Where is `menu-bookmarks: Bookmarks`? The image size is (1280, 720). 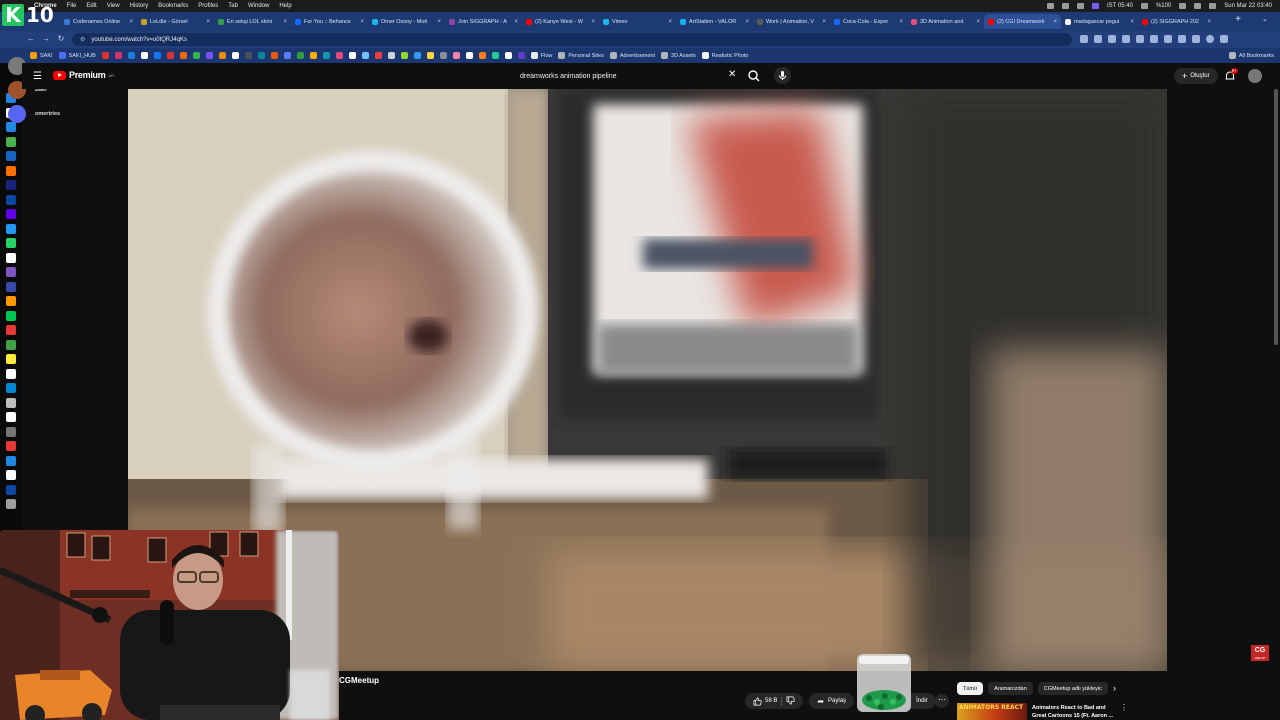 menu-bookmarks: Bookmarks is located at coordinates (173, 6).